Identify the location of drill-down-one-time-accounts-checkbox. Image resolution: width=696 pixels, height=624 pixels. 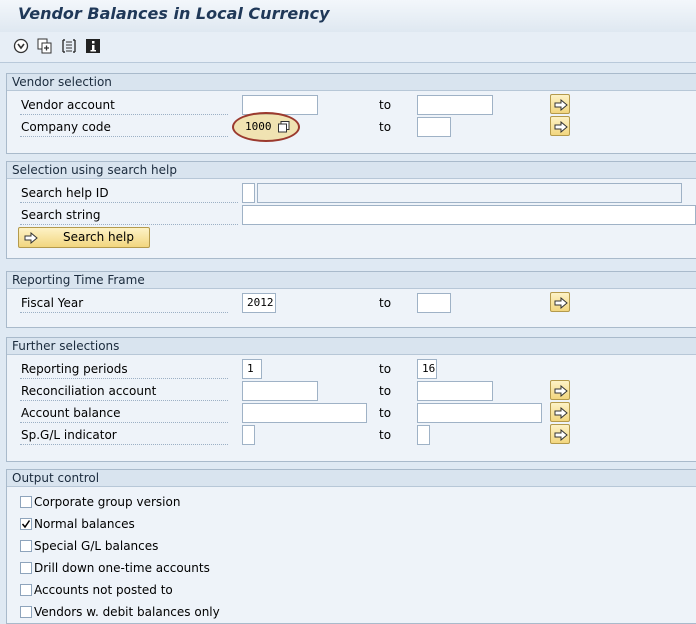
(26, 568).